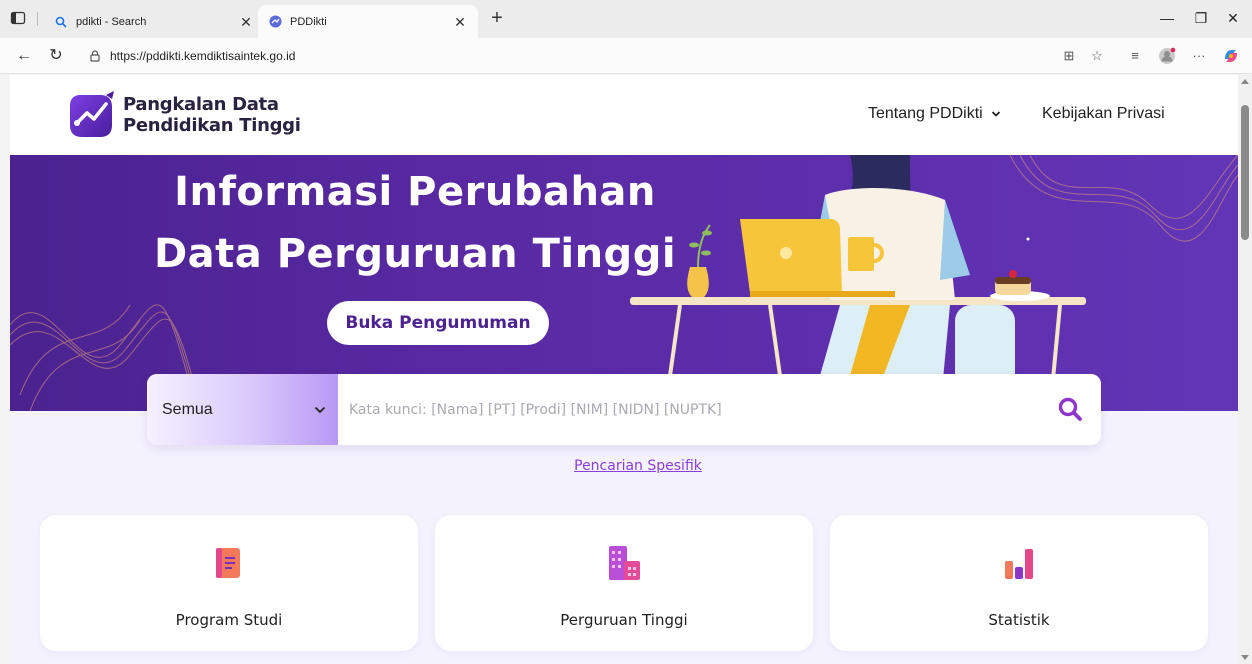 This screenshot has width=1252, height=664. I want to click on card-statistik: Statistik, so click(1019, 583).